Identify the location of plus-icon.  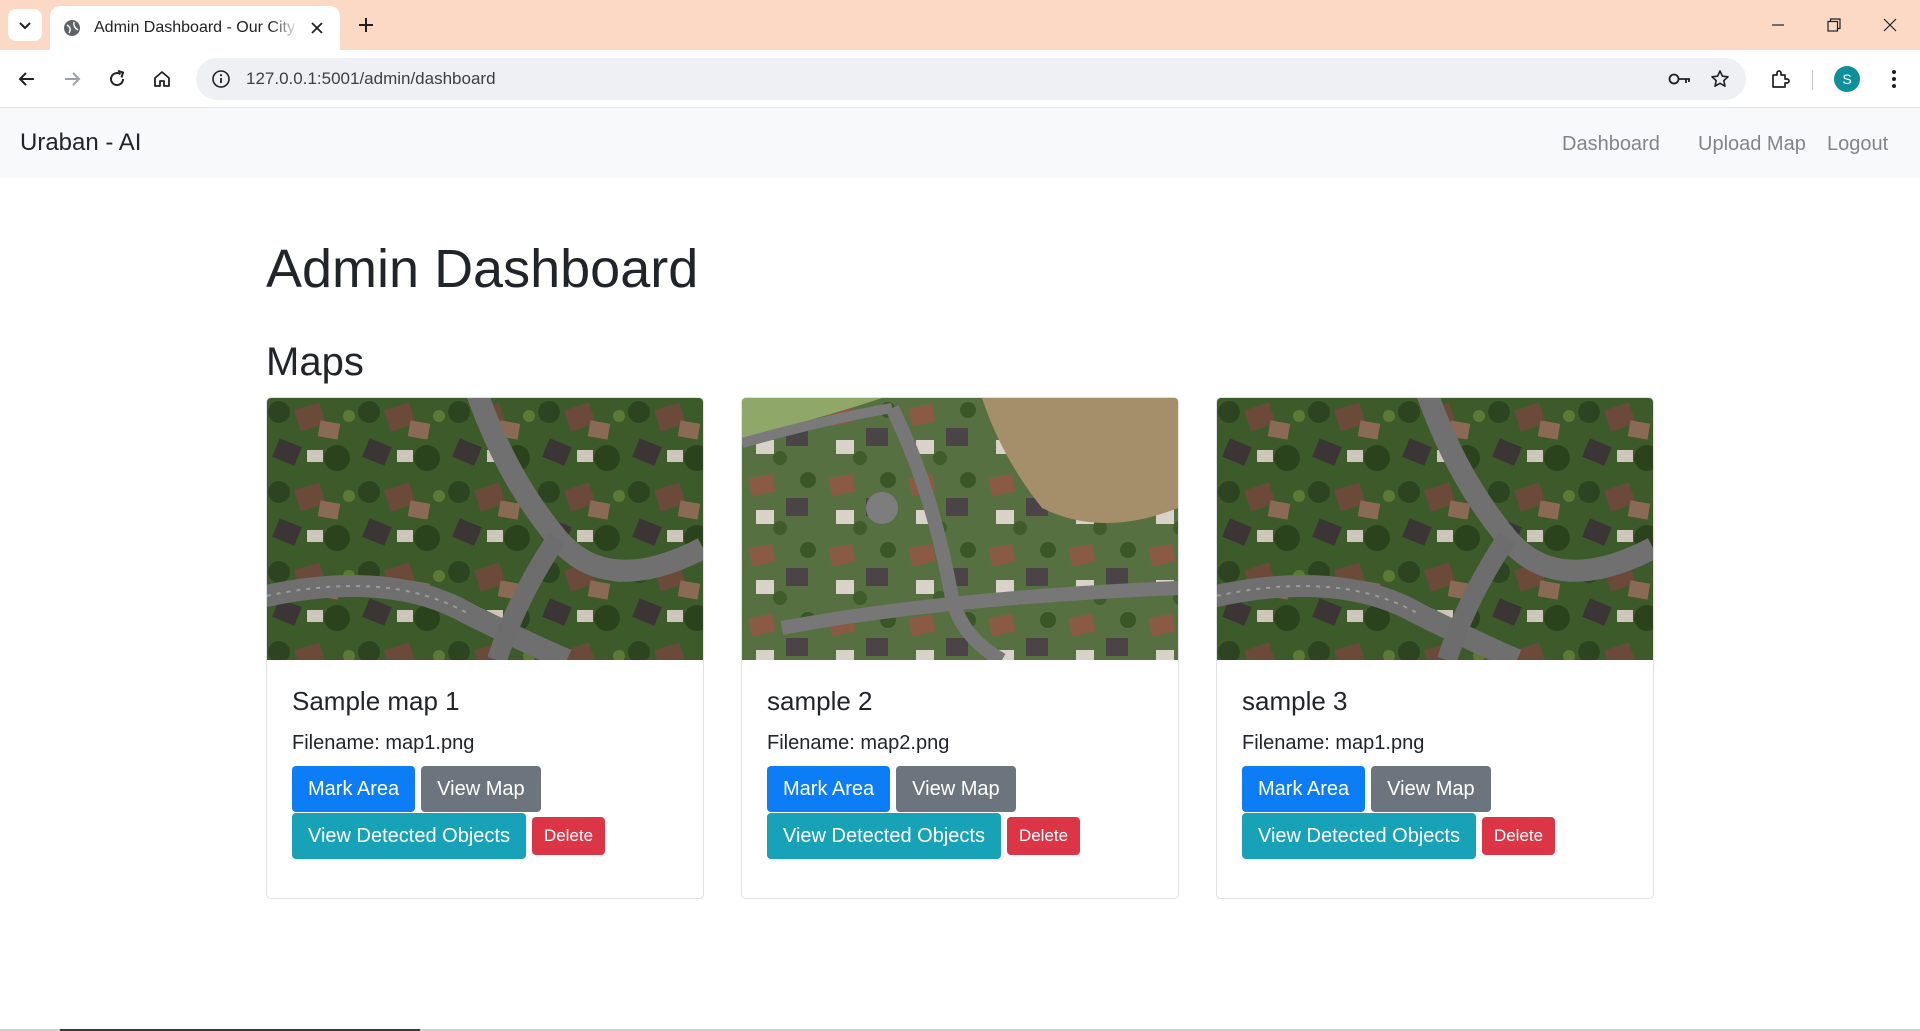
(366, 25).